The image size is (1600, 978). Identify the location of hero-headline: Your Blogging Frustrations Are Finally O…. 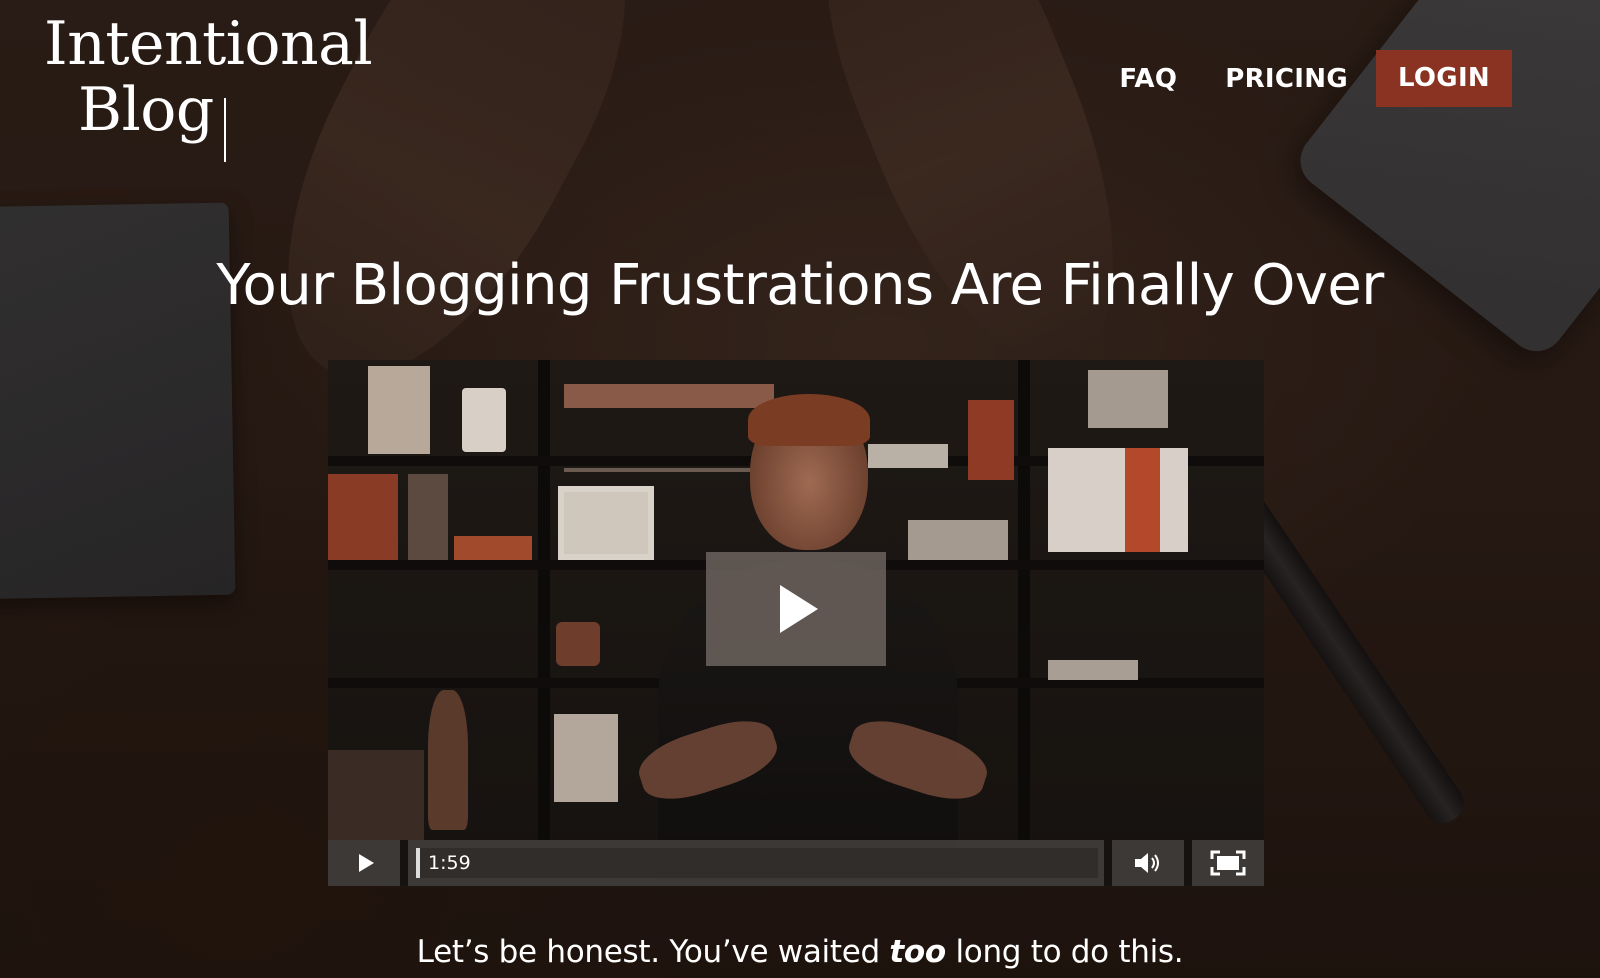
(800, 285).